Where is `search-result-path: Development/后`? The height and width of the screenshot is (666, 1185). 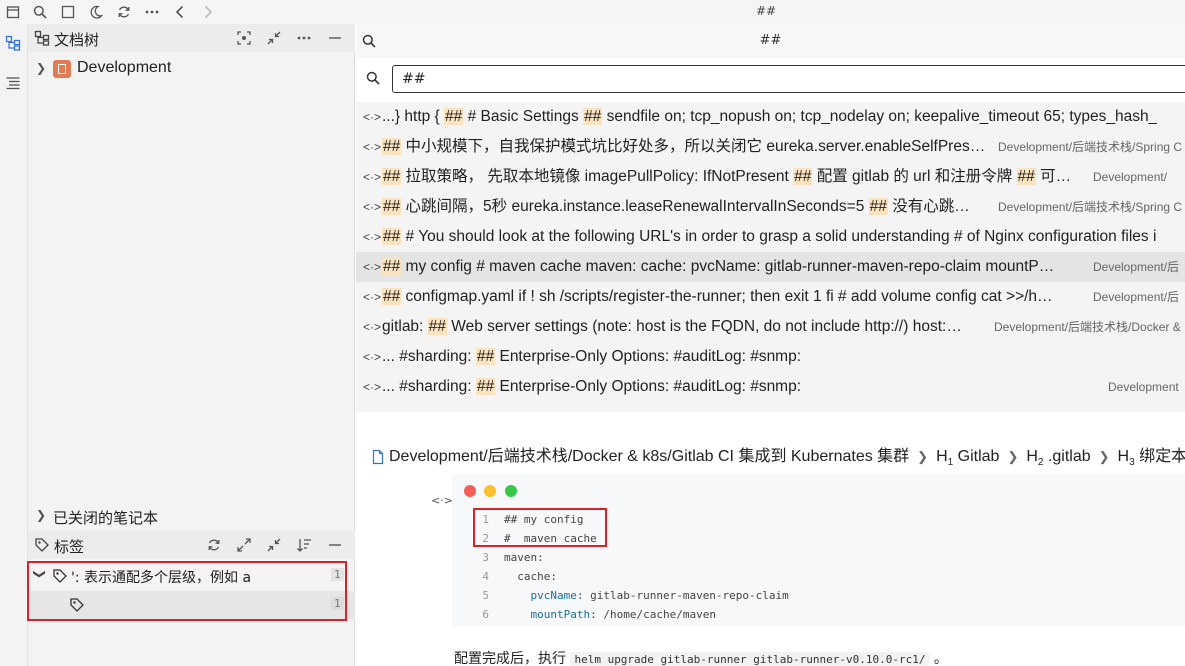
search-result-path: Development/后 is located at coordinates (1136, 267).